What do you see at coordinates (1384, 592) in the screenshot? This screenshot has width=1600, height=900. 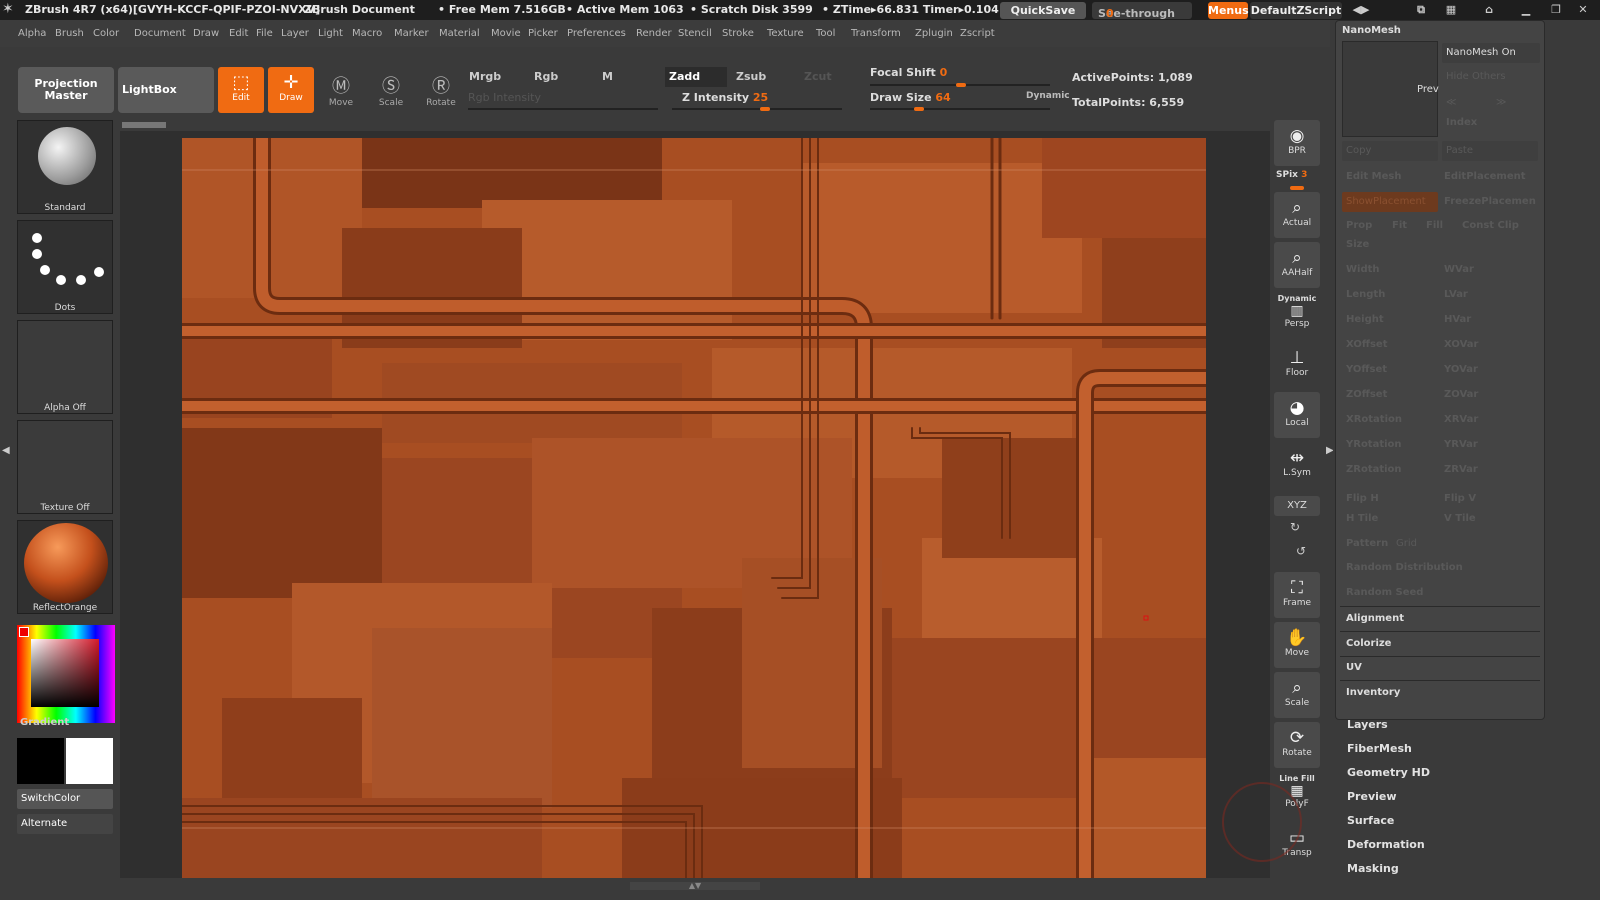 I see `random-seed-slider: Random Seed` at bounding box center [1384, 592].